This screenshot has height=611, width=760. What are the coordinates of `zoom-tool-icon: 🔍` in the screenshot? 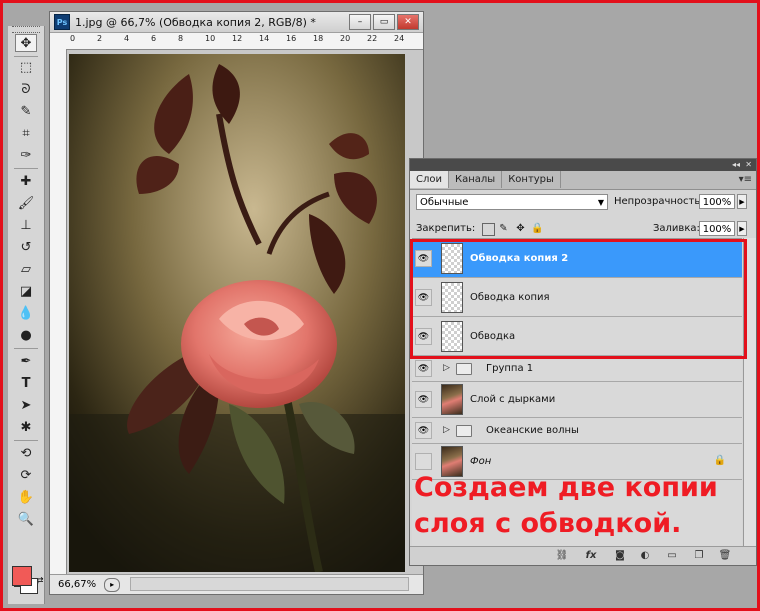 It's located at (26, 519).